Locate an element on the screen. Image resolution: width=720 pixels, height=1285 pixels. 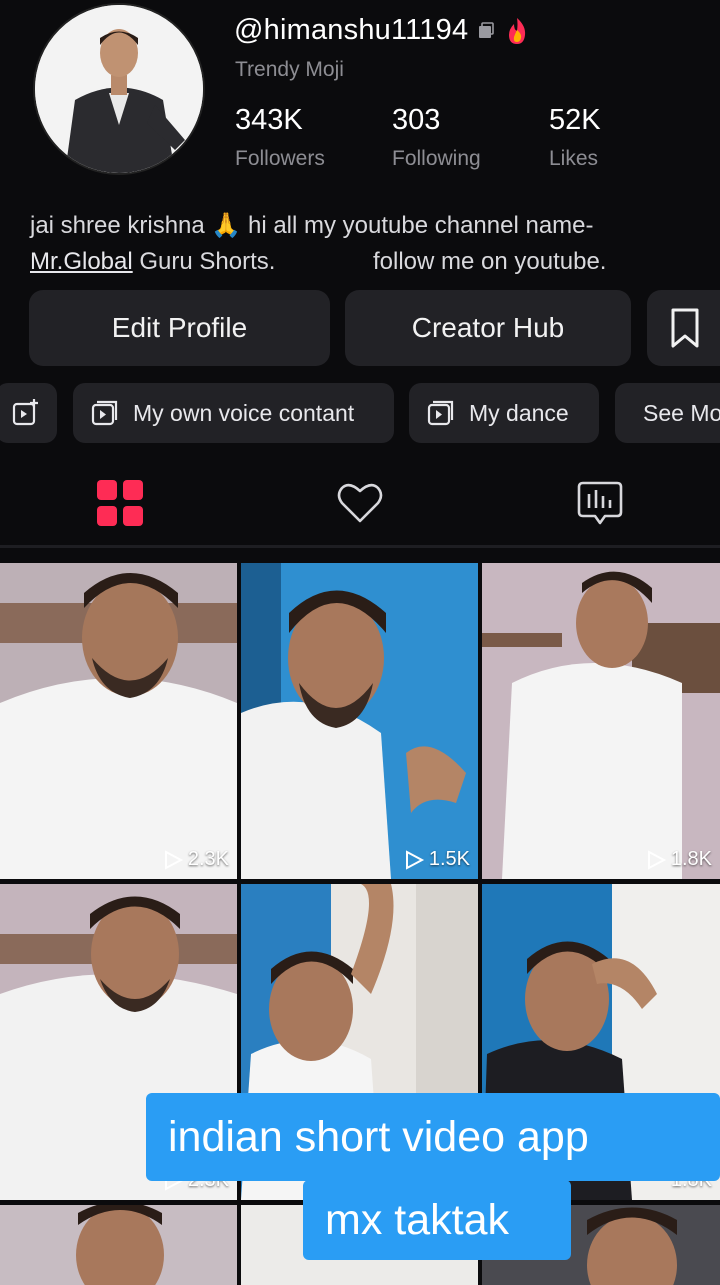
creator-hub-button: Creator Hub is located at coordinates (488, 328).